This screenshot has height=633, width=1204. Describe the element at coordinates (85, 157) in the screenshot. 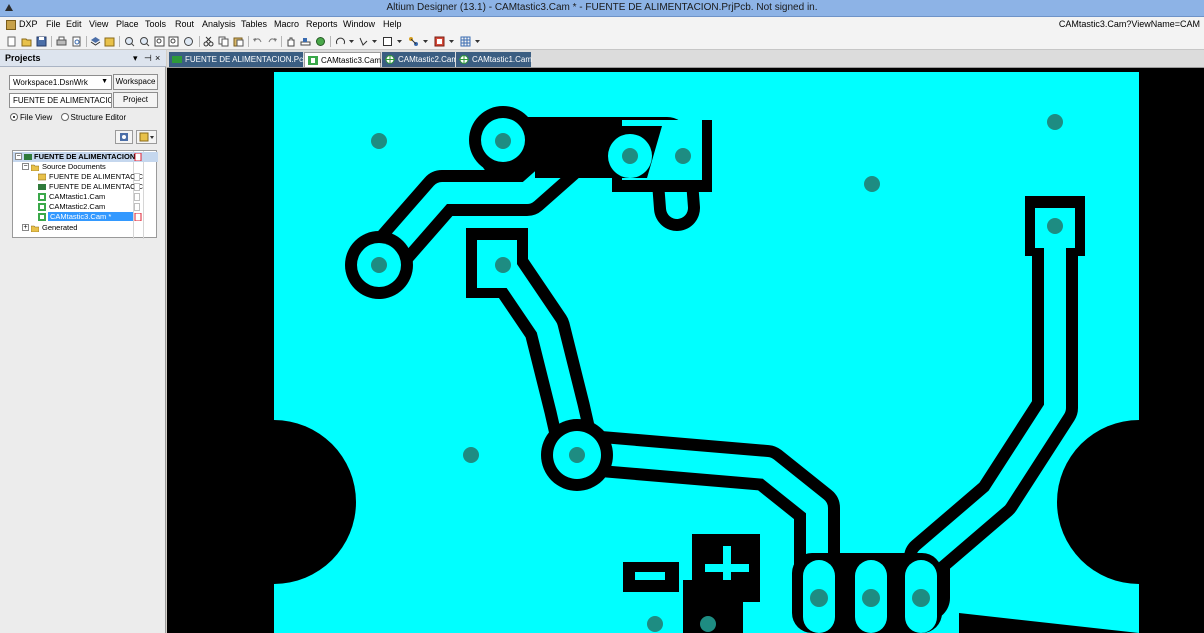

I see `tree-row-project: − FUENTE DE ALIMENTACION.` at that location.